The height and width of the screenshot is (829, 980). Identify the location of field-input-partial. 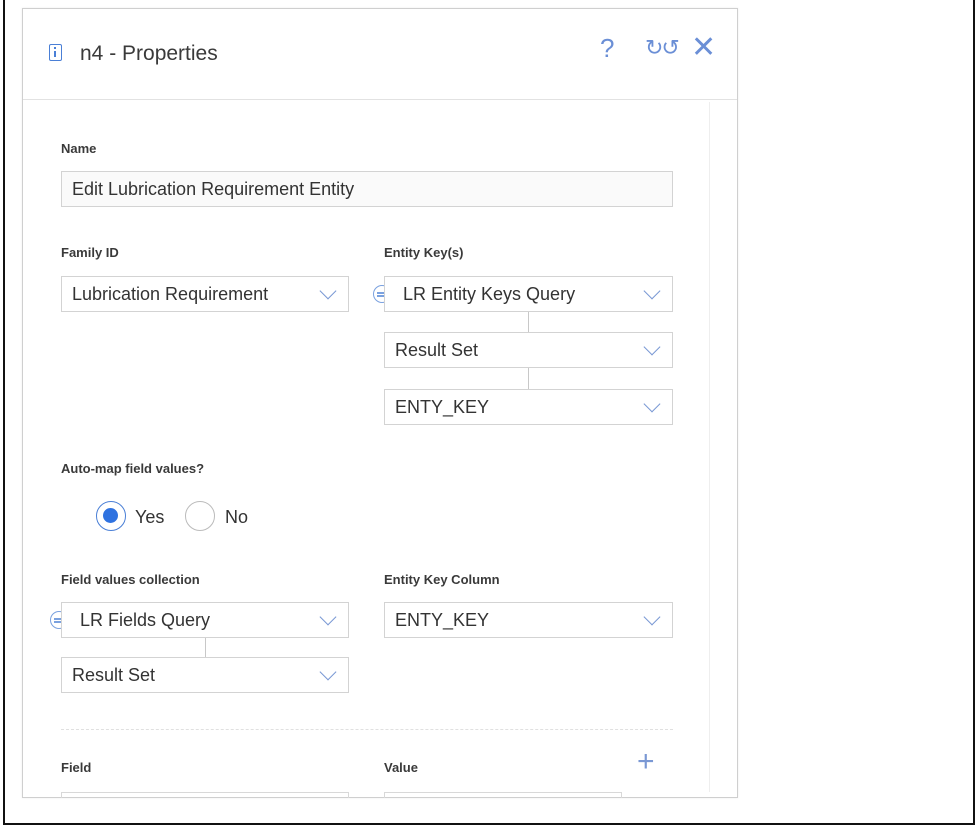
(205, 795).